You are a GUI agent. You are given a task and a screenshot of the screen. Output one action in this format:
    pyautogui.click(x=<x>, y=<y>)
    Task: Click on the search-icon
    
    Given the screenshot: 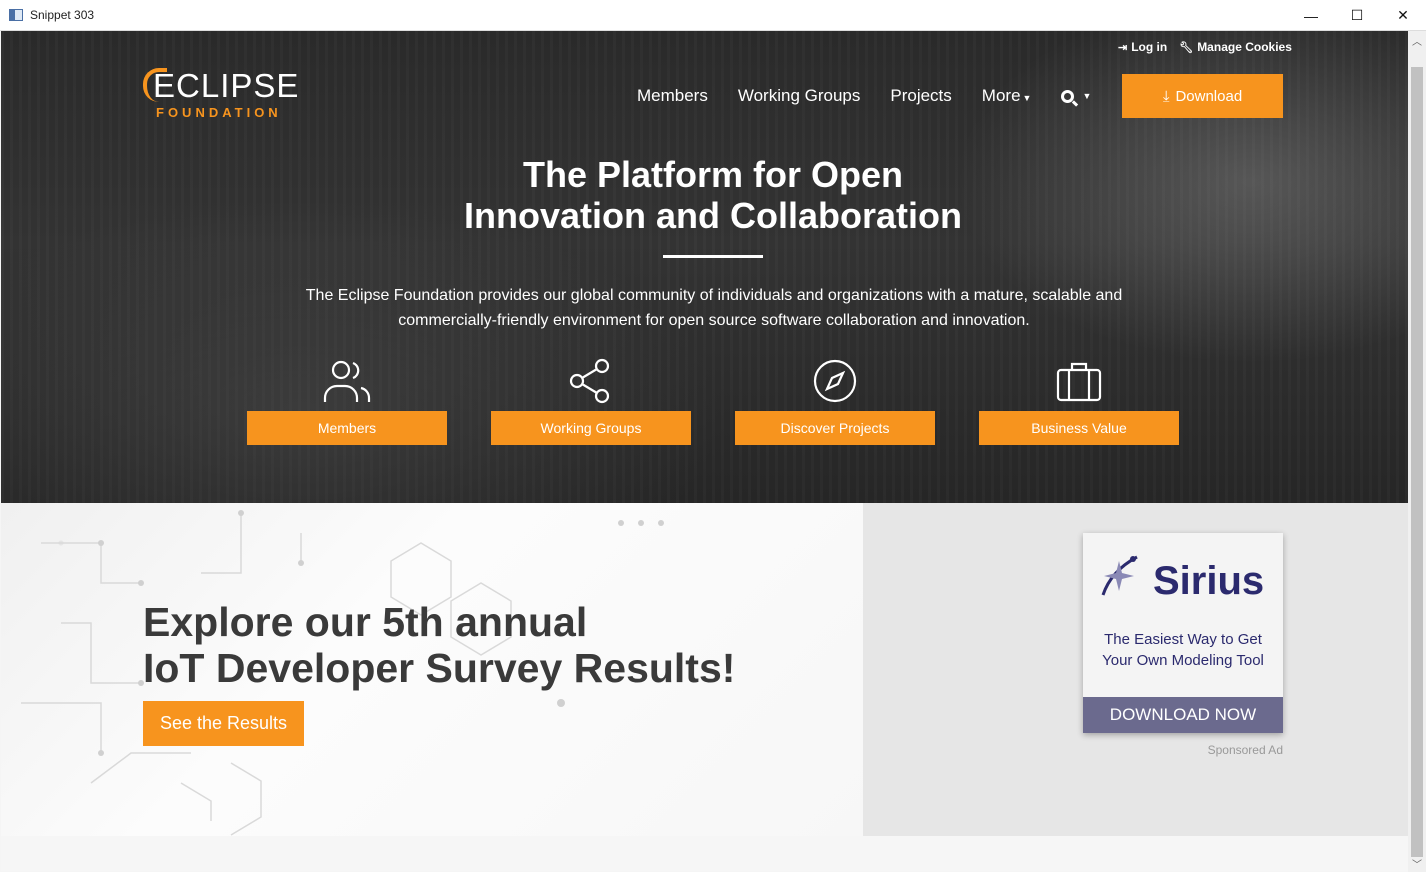 What is the action you would take?
    pyautogui.click(x=1068, y=96)
    